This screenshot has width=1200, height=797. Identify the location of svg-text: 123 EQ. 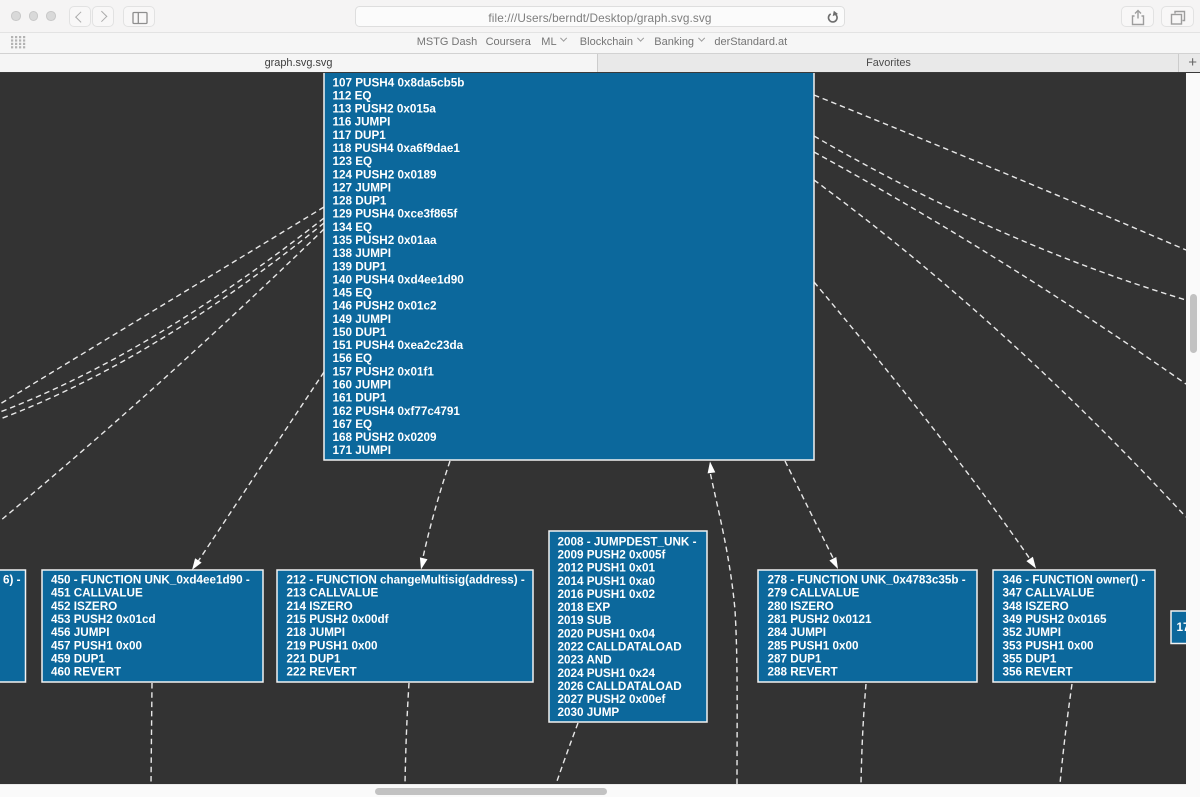
(353, 161).